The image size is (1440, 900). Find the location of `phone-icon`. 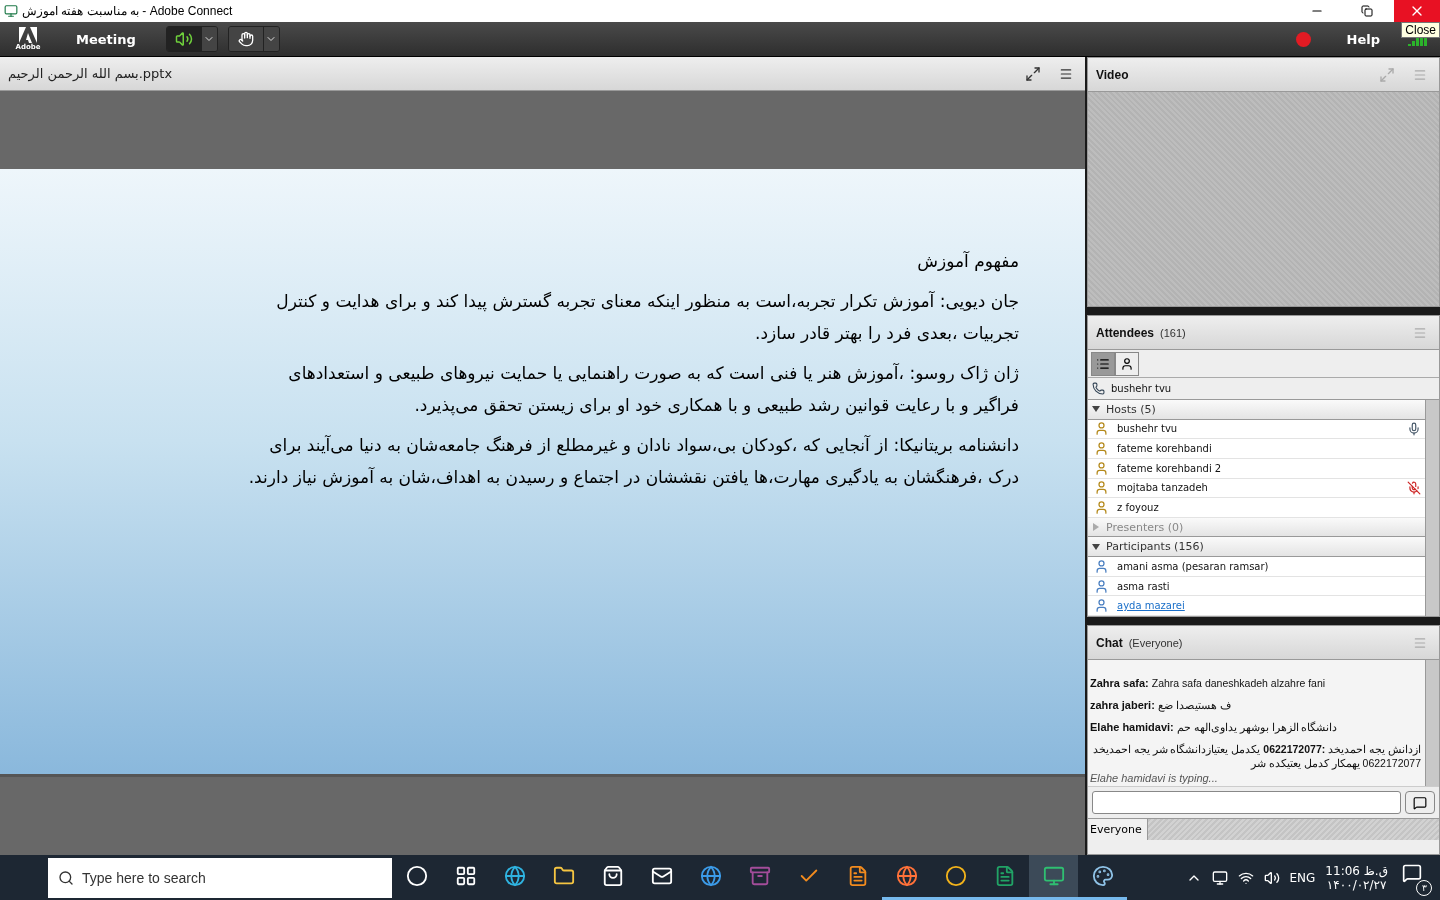

phone-icon is located at coordinates (1098, 388).